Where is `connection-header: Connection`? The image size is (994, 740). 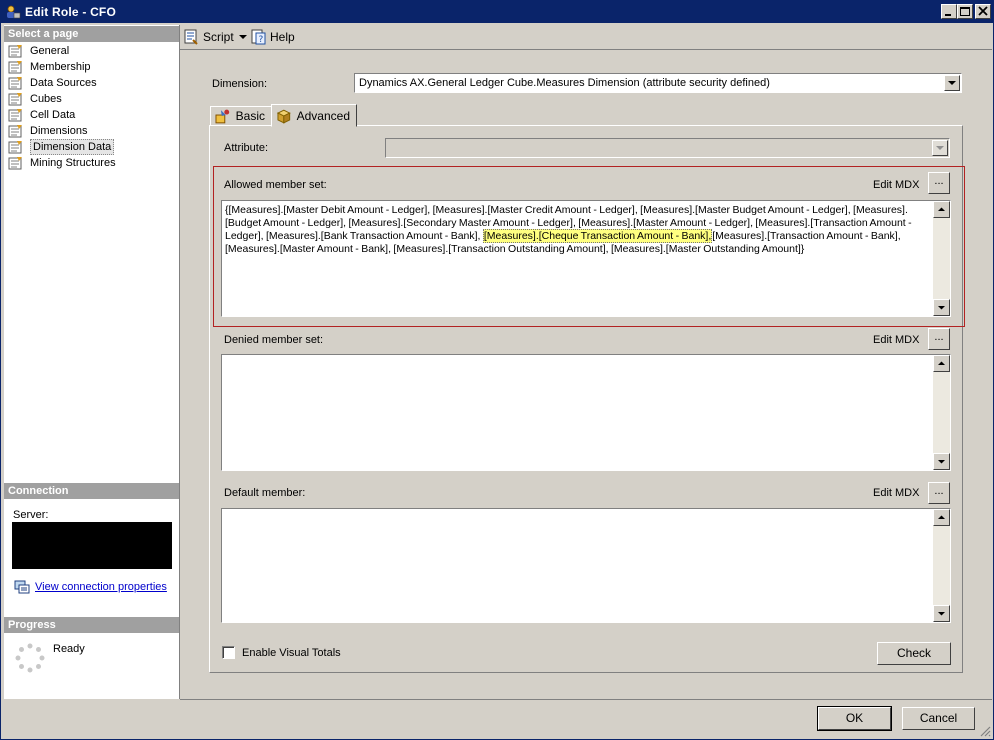 connection-header: Connection is located at coordinates (91, 491).